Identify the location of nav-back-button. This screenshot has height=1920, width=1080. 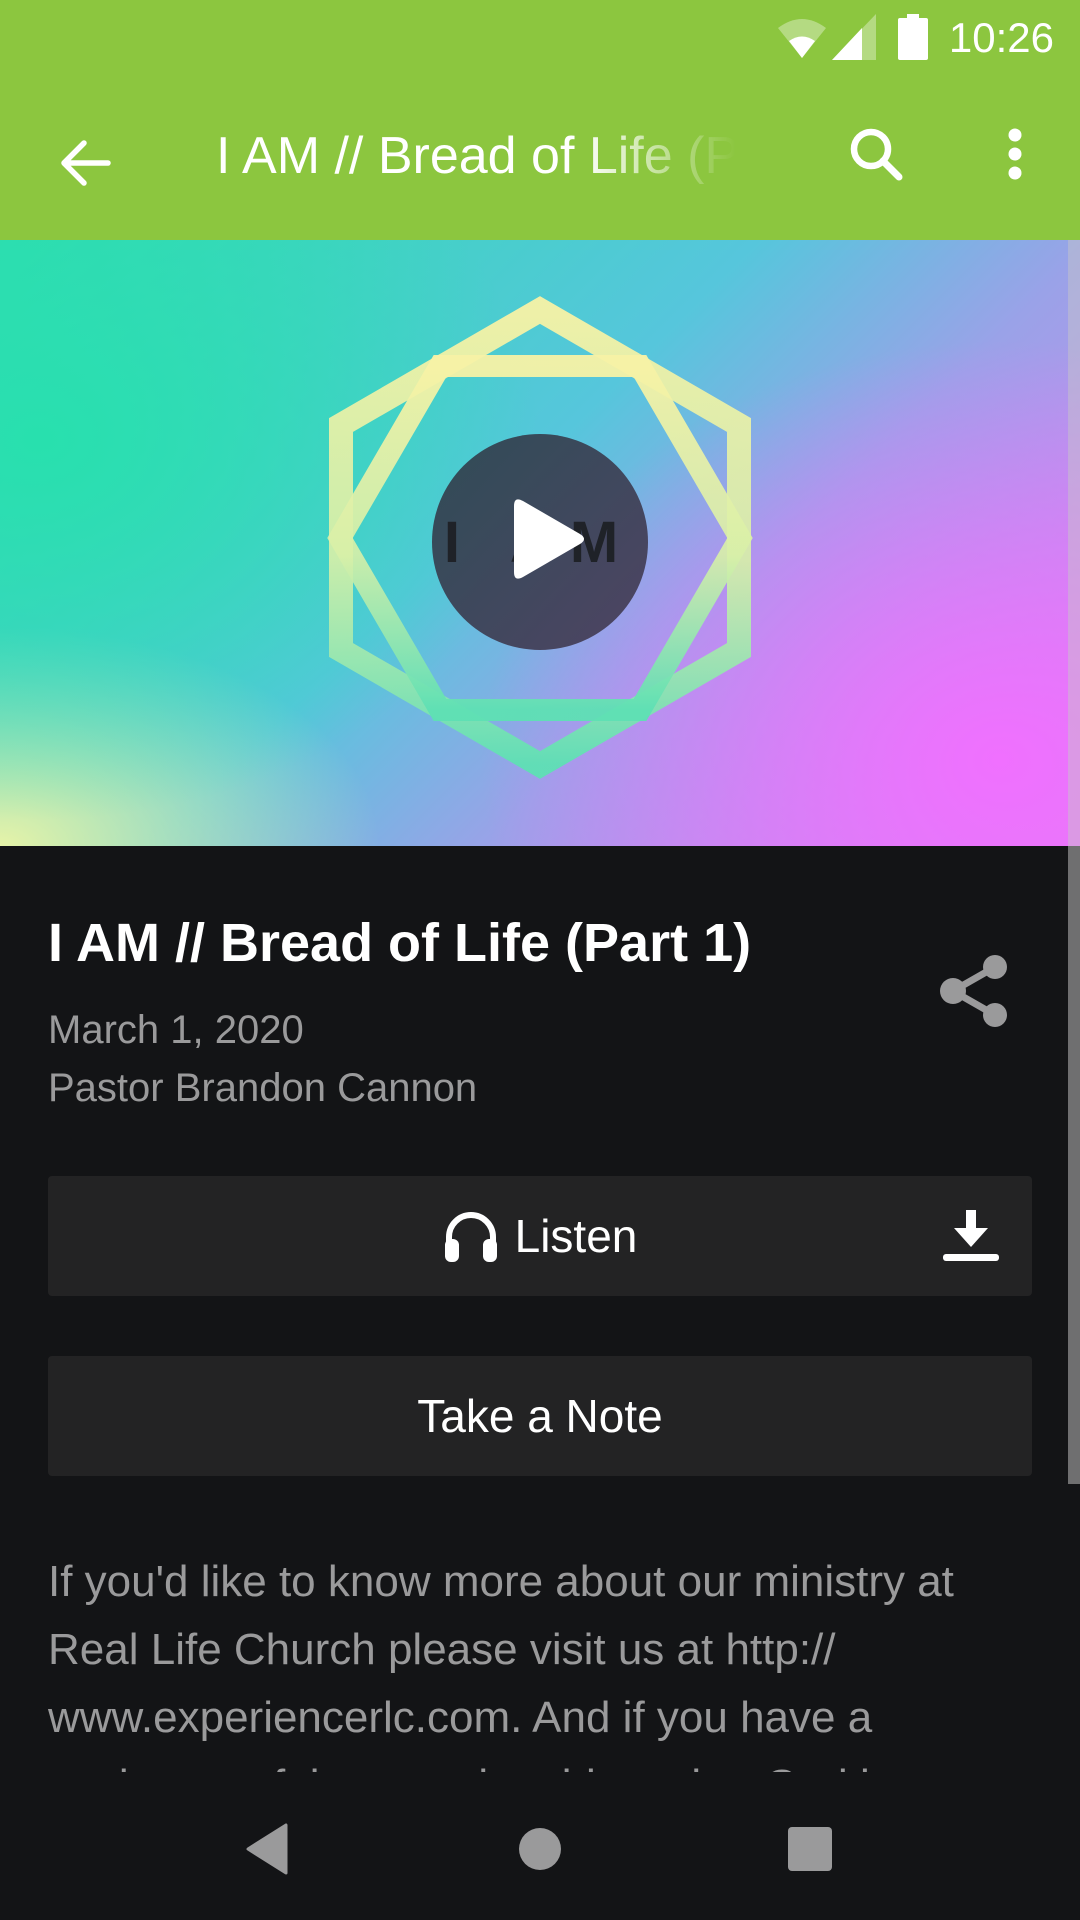
(267, 1849).